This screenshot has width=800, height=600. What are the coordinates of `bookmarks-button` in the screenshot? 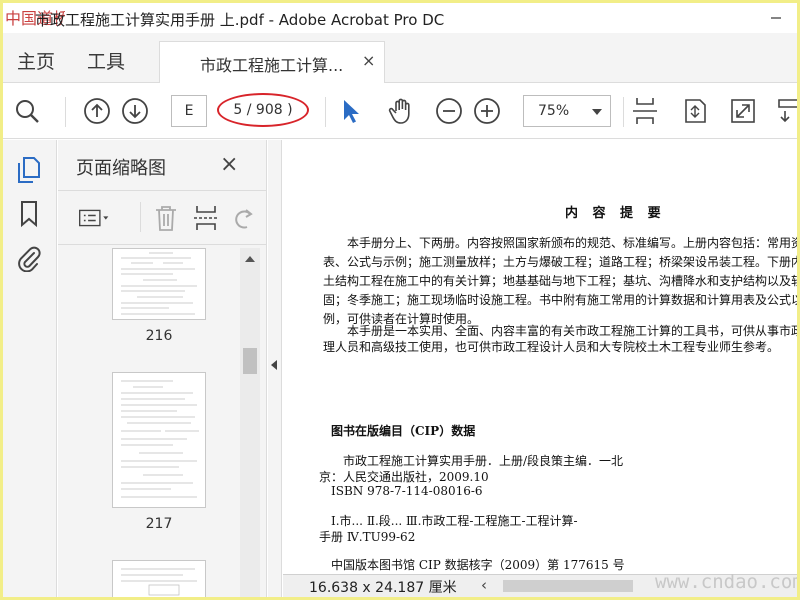 It's located at (29, 214).